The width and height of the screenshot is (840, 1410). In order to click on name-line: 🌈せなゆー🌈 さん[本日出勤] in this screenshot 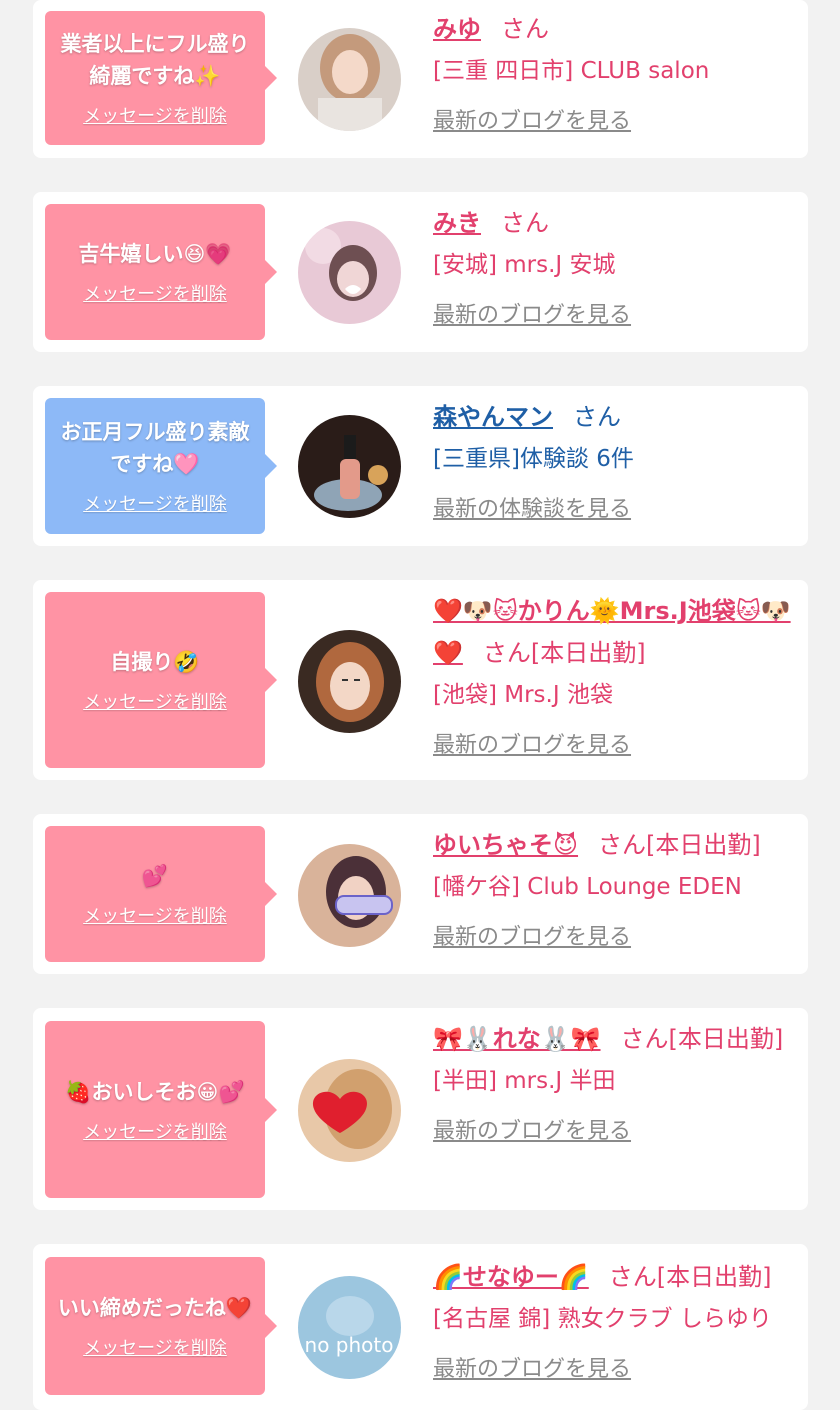, I will do `click(614, 1277)`.